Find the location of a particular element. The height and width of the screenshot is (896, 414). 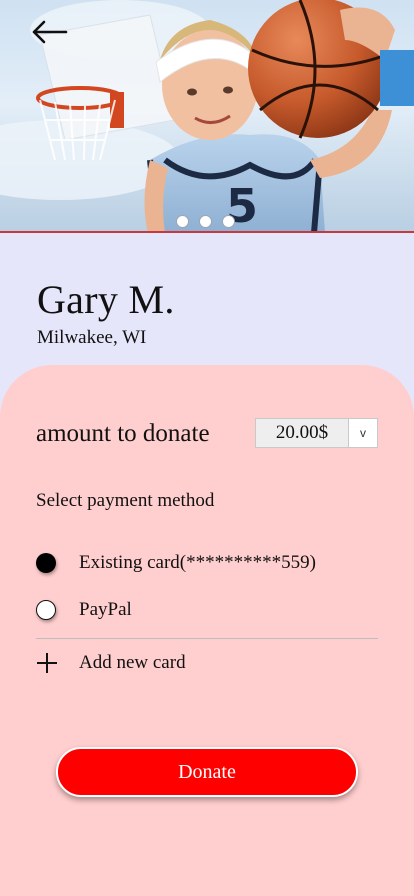

add-new-card-label: Add new card is located at coordinates (132, 662).